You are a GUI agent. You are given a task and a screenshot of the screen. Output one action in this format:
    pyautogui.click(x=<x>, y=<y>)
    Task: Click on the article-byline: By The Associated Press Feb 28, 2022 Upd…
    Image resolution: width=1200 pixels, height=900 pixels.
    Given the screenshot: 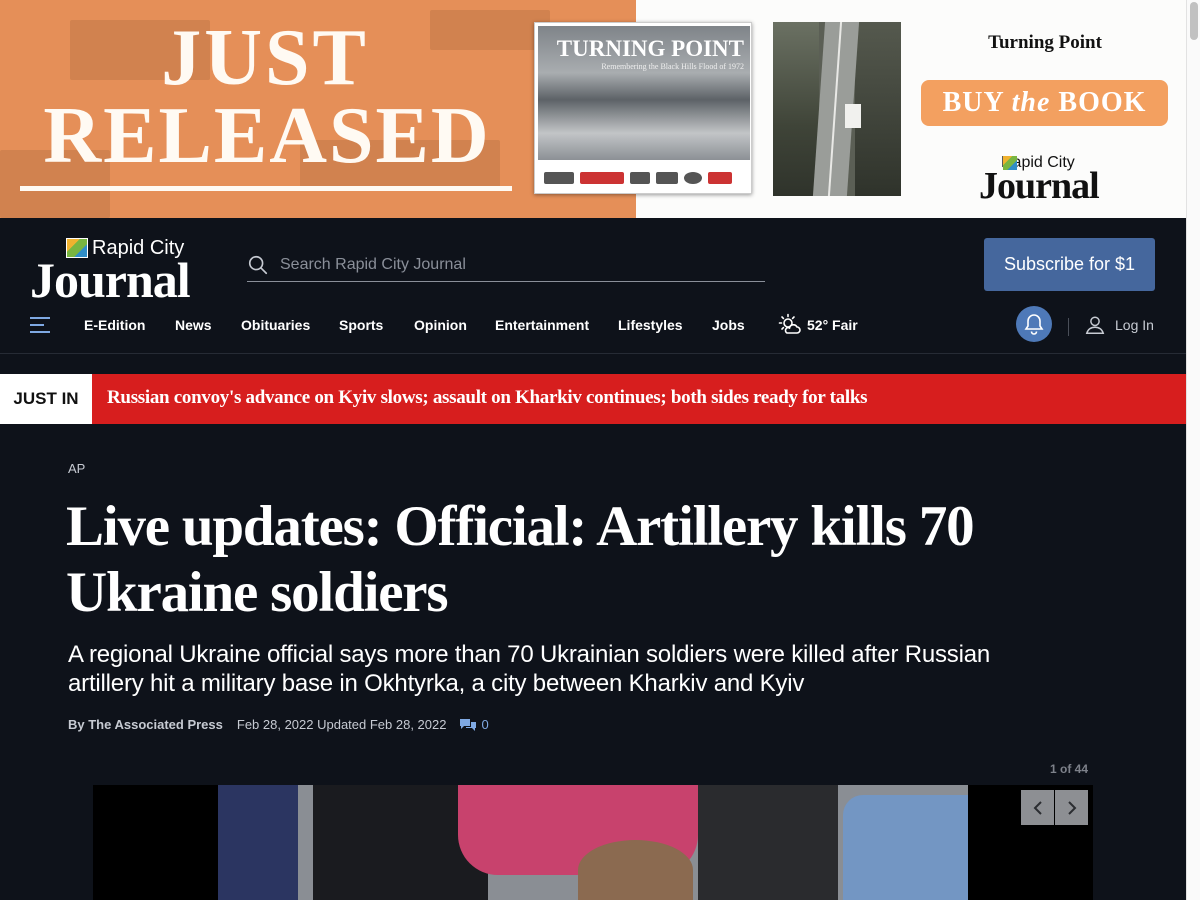 What is the action you would take?
    pyautogui.click(x=278, y=724)
    